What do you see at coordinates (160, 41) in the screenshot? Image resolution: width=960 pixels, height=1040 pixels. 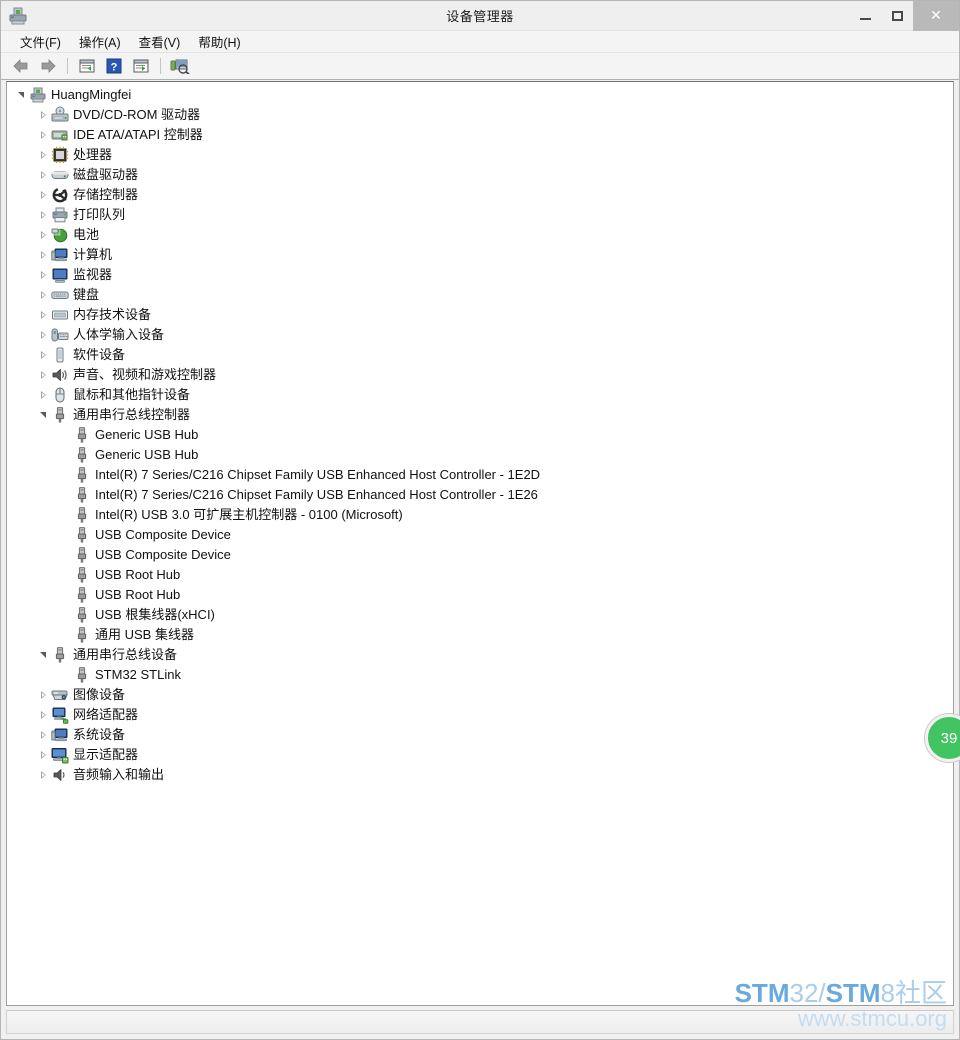 I see `menu-view: 查看(V)` at bounding box center [160, 41].